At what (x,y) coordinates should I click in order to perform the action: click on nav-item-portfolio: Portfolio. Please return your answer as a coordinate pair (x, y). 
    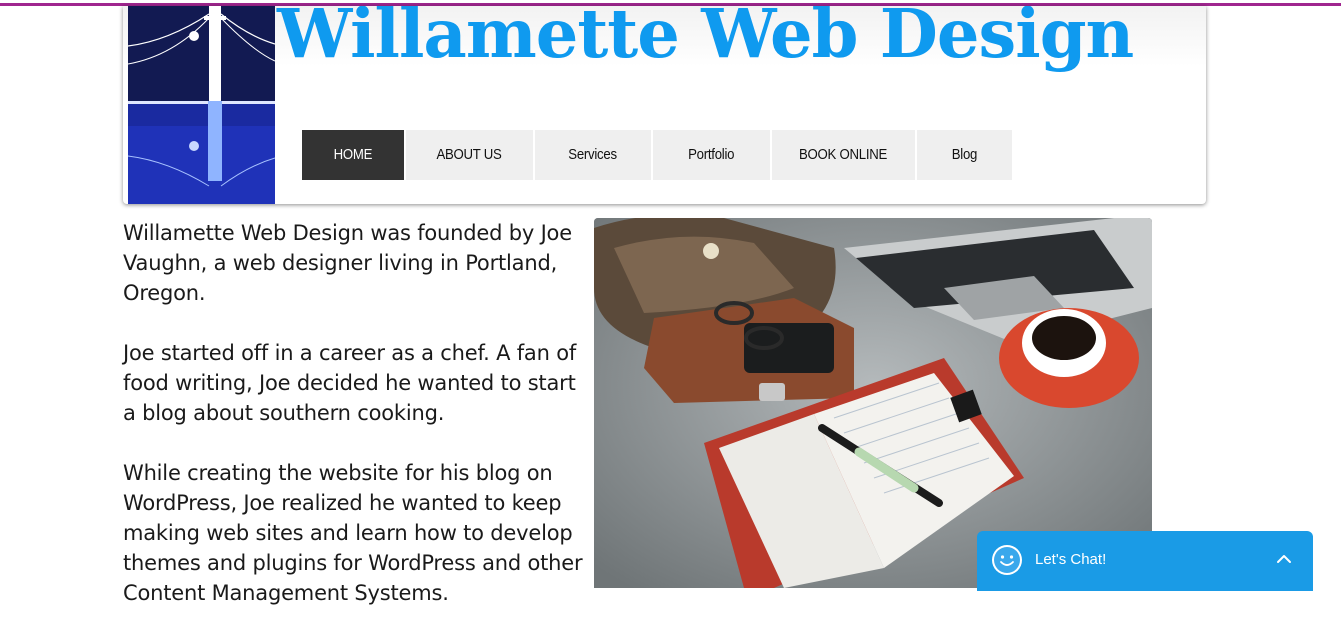
    Looking at the image, I should click on (711, 155).